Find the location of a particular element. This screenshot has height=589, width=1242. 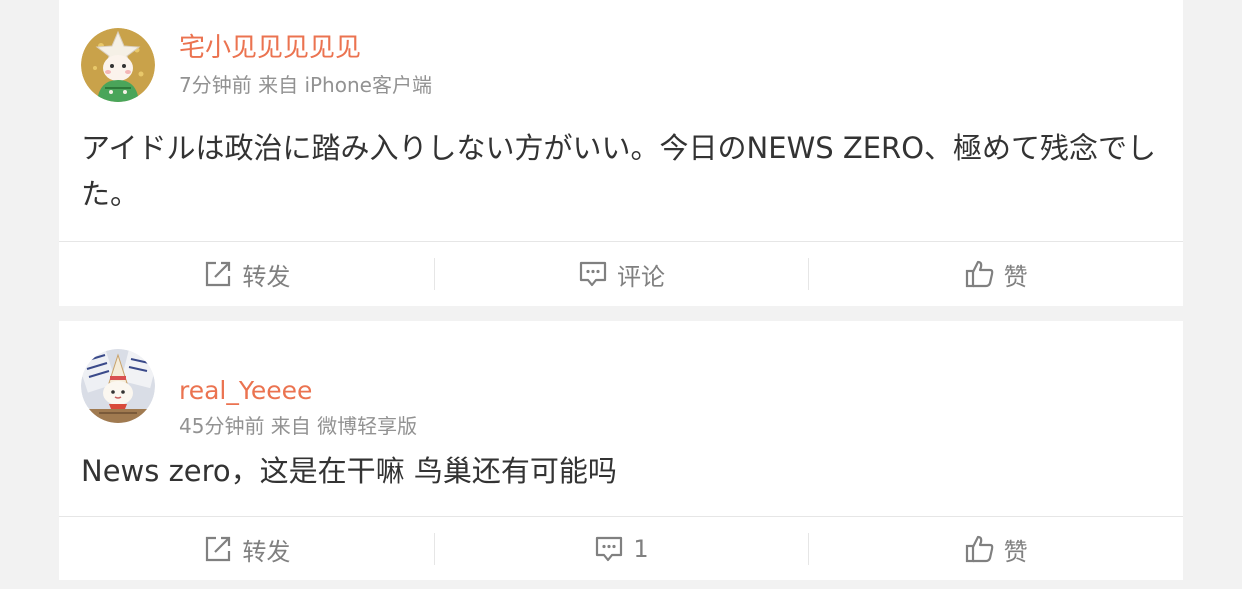

comment-button: 1 is located at coordinates (621, 549).